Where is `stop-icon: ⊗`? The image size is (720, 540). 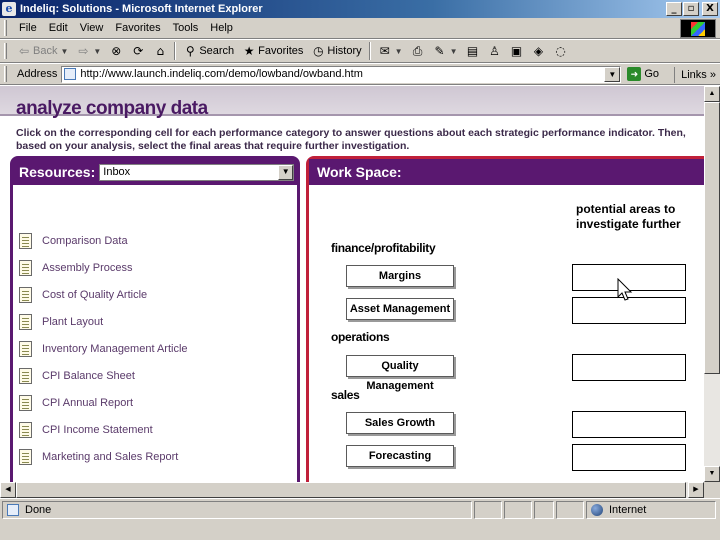
stop-icon: ⊗ is located at coordinates (116, 51).